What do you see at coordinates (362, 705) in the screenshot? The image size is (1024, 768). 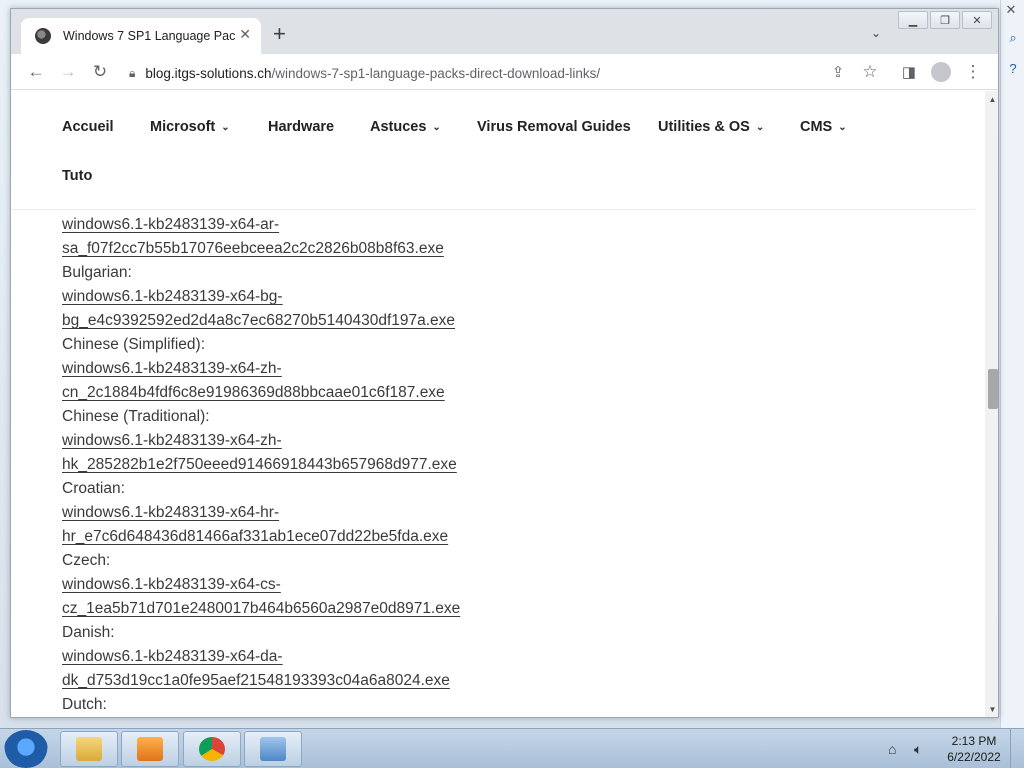 I see `language-label: Dutch:` at bounding box center [362, 705].